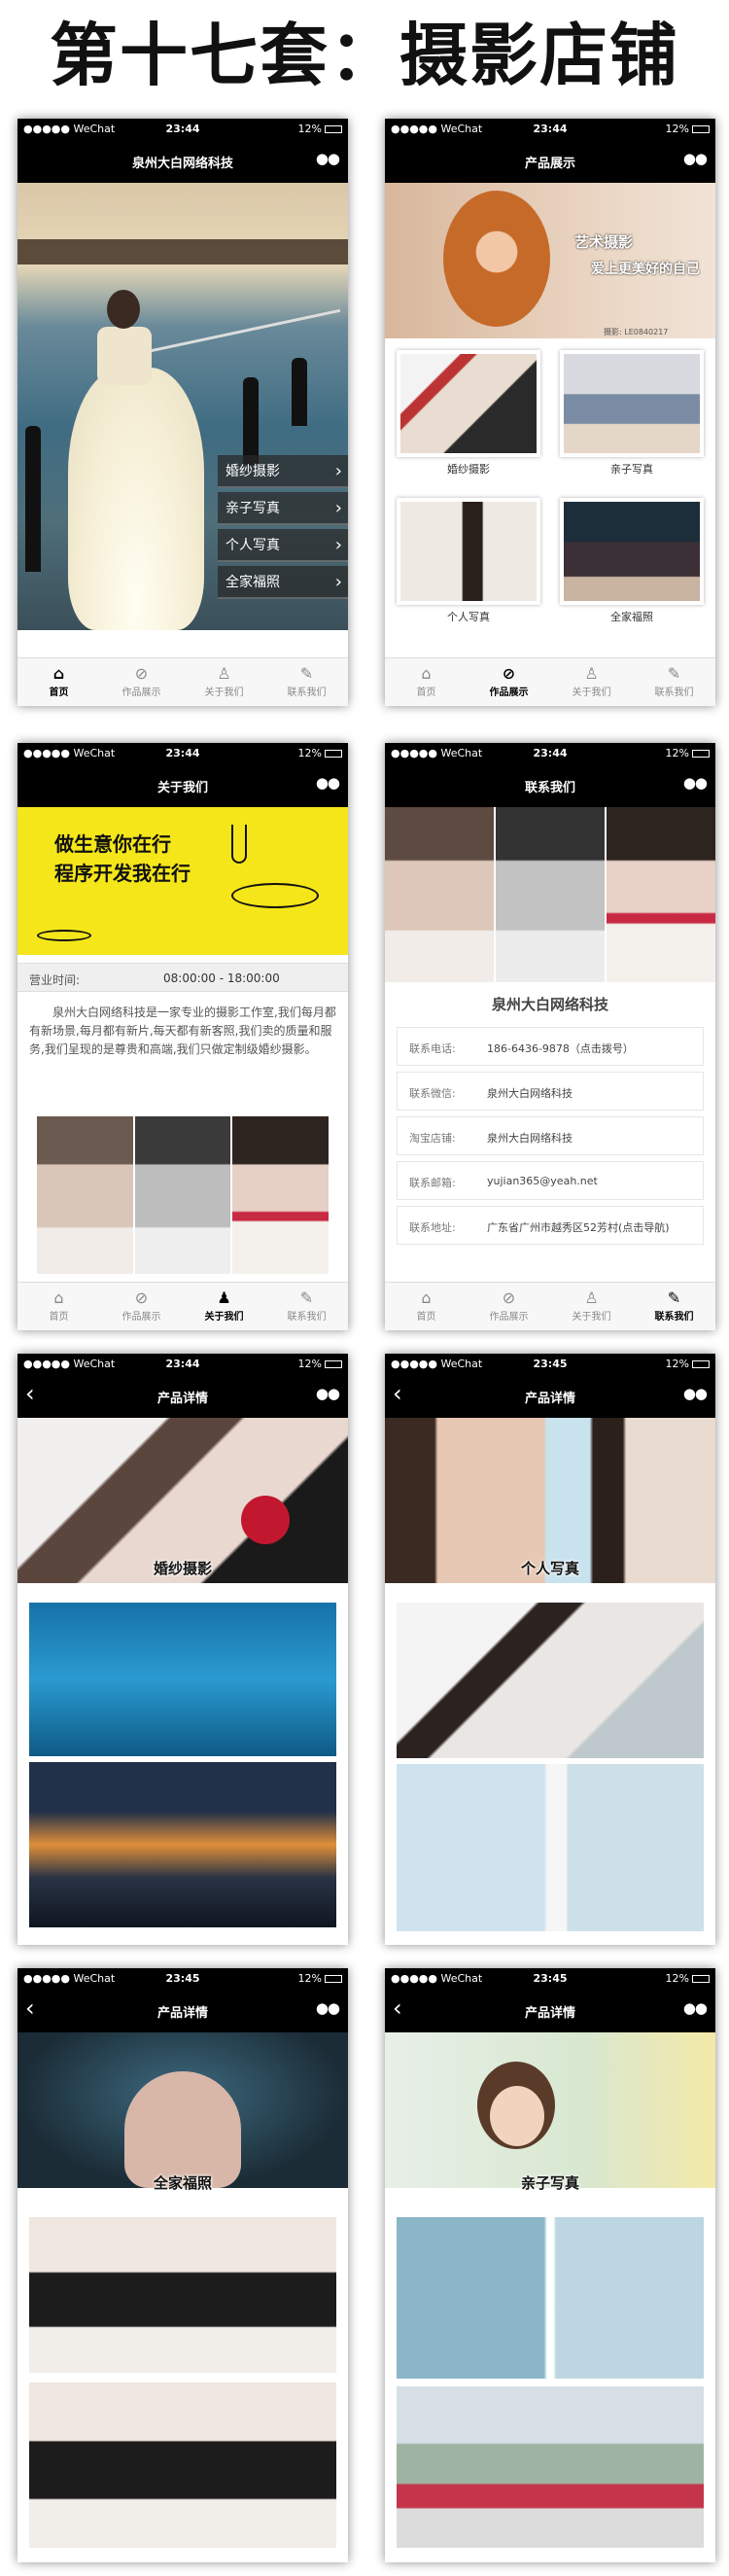  What do you see at coordinates (182, 2129) in the screenshot?
I see `family-group` at bounding box center [182, 2129].